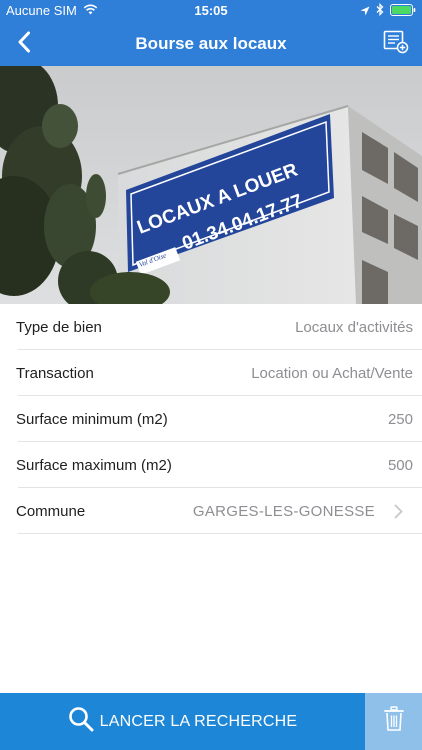 The width and height of the screenshot is (422, 750). I want to click on surface-minimum-label: Surface minimum (m2), so click(92, 419).